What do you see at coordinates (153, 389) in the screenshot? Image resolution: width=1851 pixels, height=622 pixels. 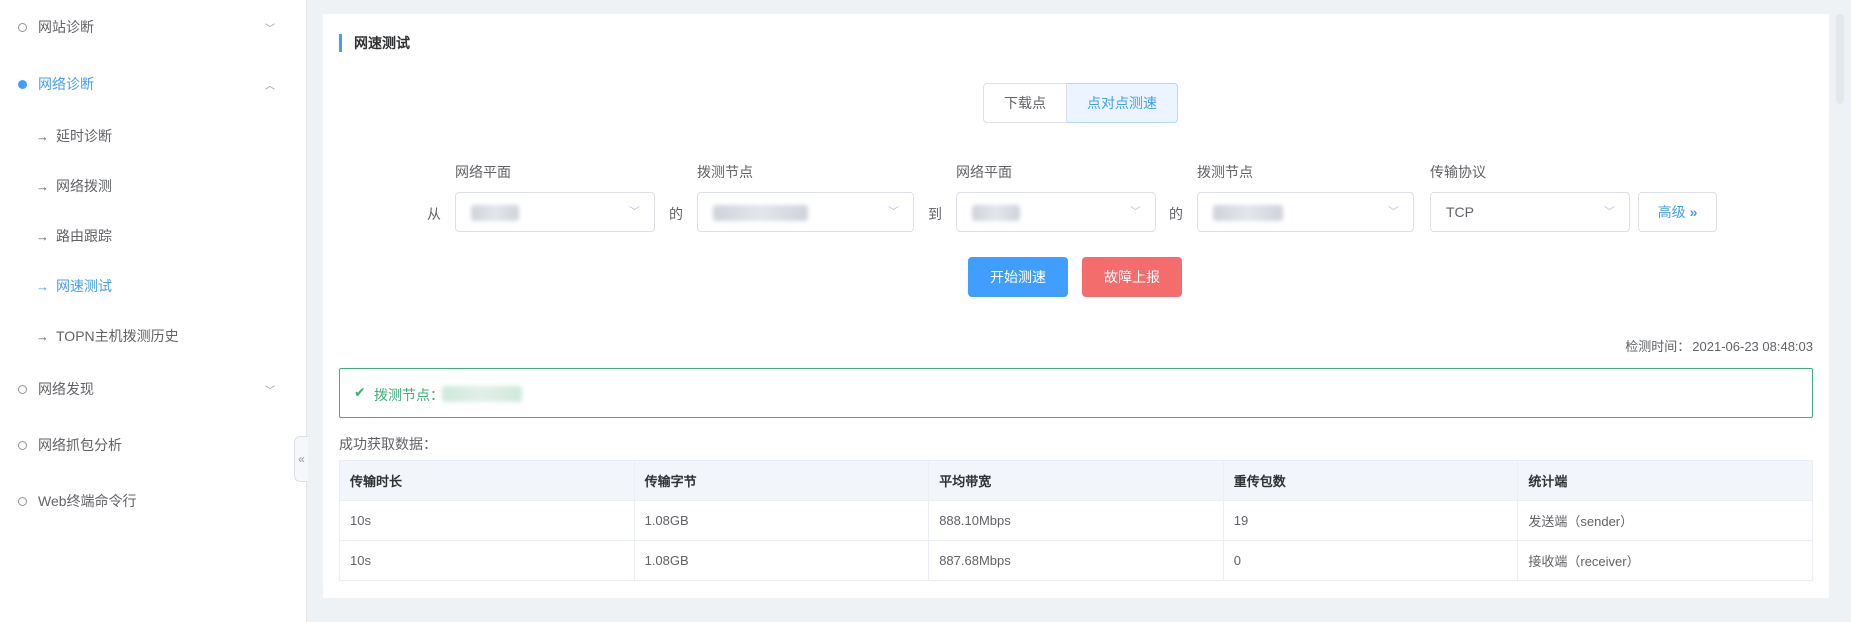 I see `menu-item-network-discovery: 网络发现 ﹀` at bounding box center [153, 389].